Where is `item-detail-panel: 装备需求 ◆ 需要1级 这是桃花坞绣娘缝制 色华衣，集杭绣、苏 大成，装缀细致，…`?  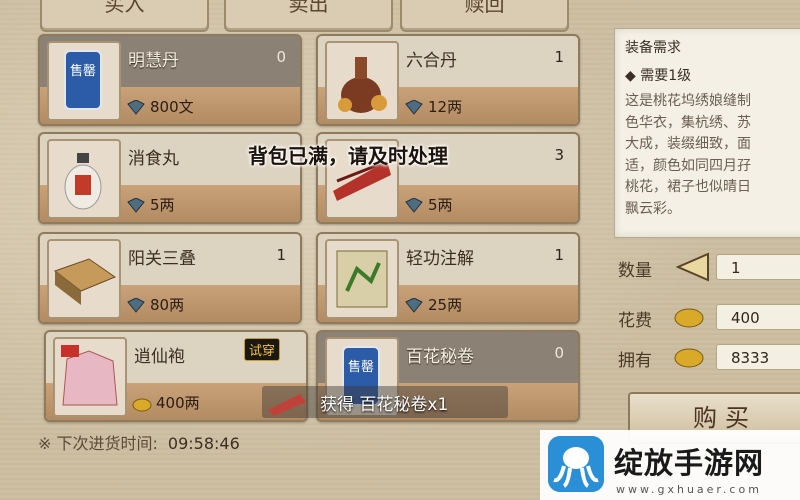 item-detail-panel: 装备需求 ◆ 需要1级 这是桃花坞绣娘缝制 色华衣，集杭绣、苏 大成，装缀细致，… is located at coordinates (707, 133).